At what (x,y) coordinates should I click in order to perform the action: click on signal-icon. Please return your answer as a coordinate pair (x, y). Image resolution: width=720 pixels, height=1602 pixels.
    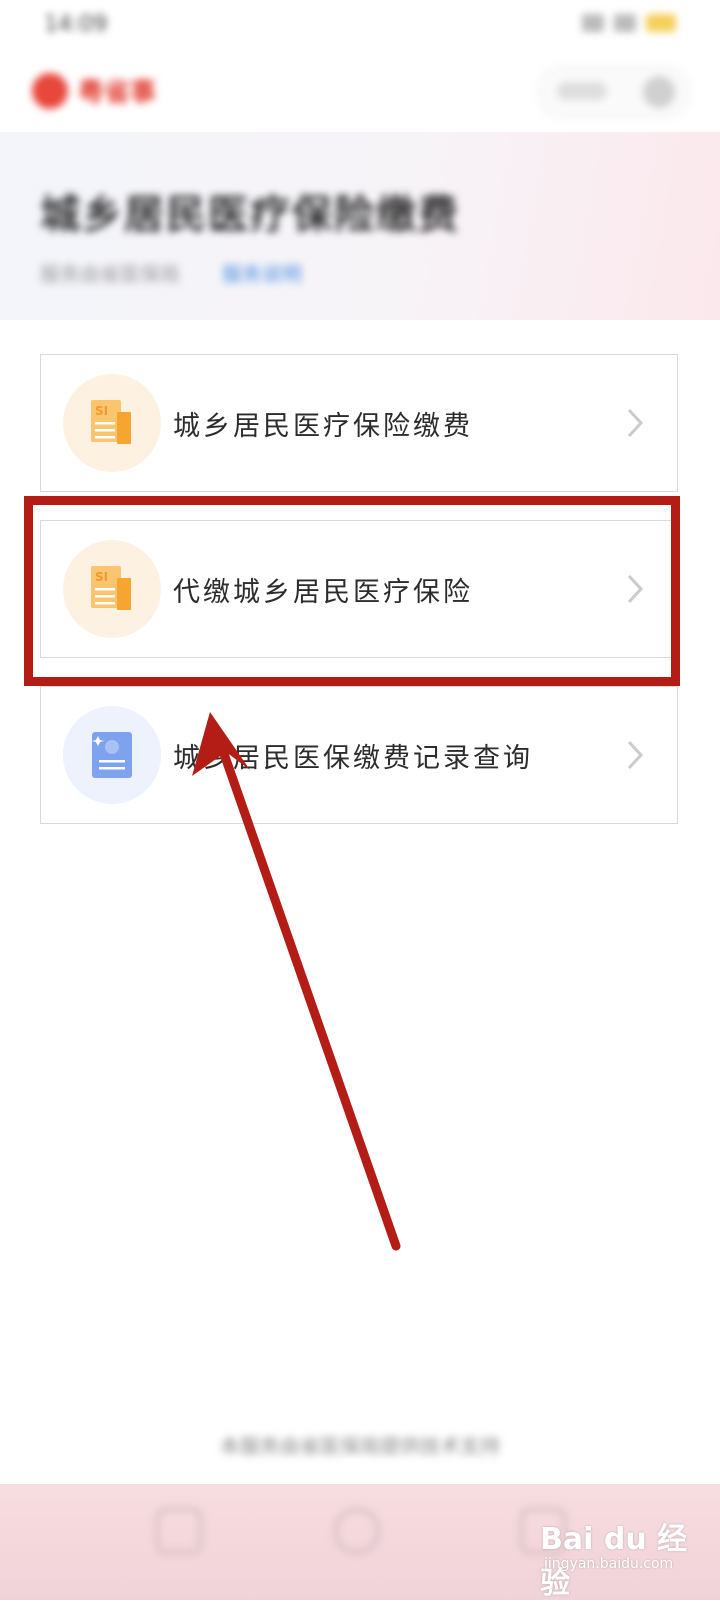
    Looking at the image, I should click on (593, 23).